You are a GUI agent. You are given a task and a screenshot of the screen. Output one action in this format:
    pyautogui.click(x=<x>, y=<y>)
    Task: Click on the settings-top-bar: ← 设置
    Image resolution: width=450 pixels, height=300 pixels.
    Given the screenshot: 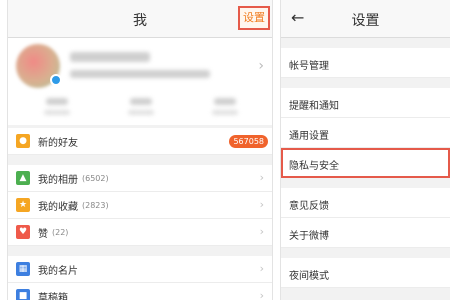 What is the action you would take?
    pyautogui.click(x=365, y=19)
    